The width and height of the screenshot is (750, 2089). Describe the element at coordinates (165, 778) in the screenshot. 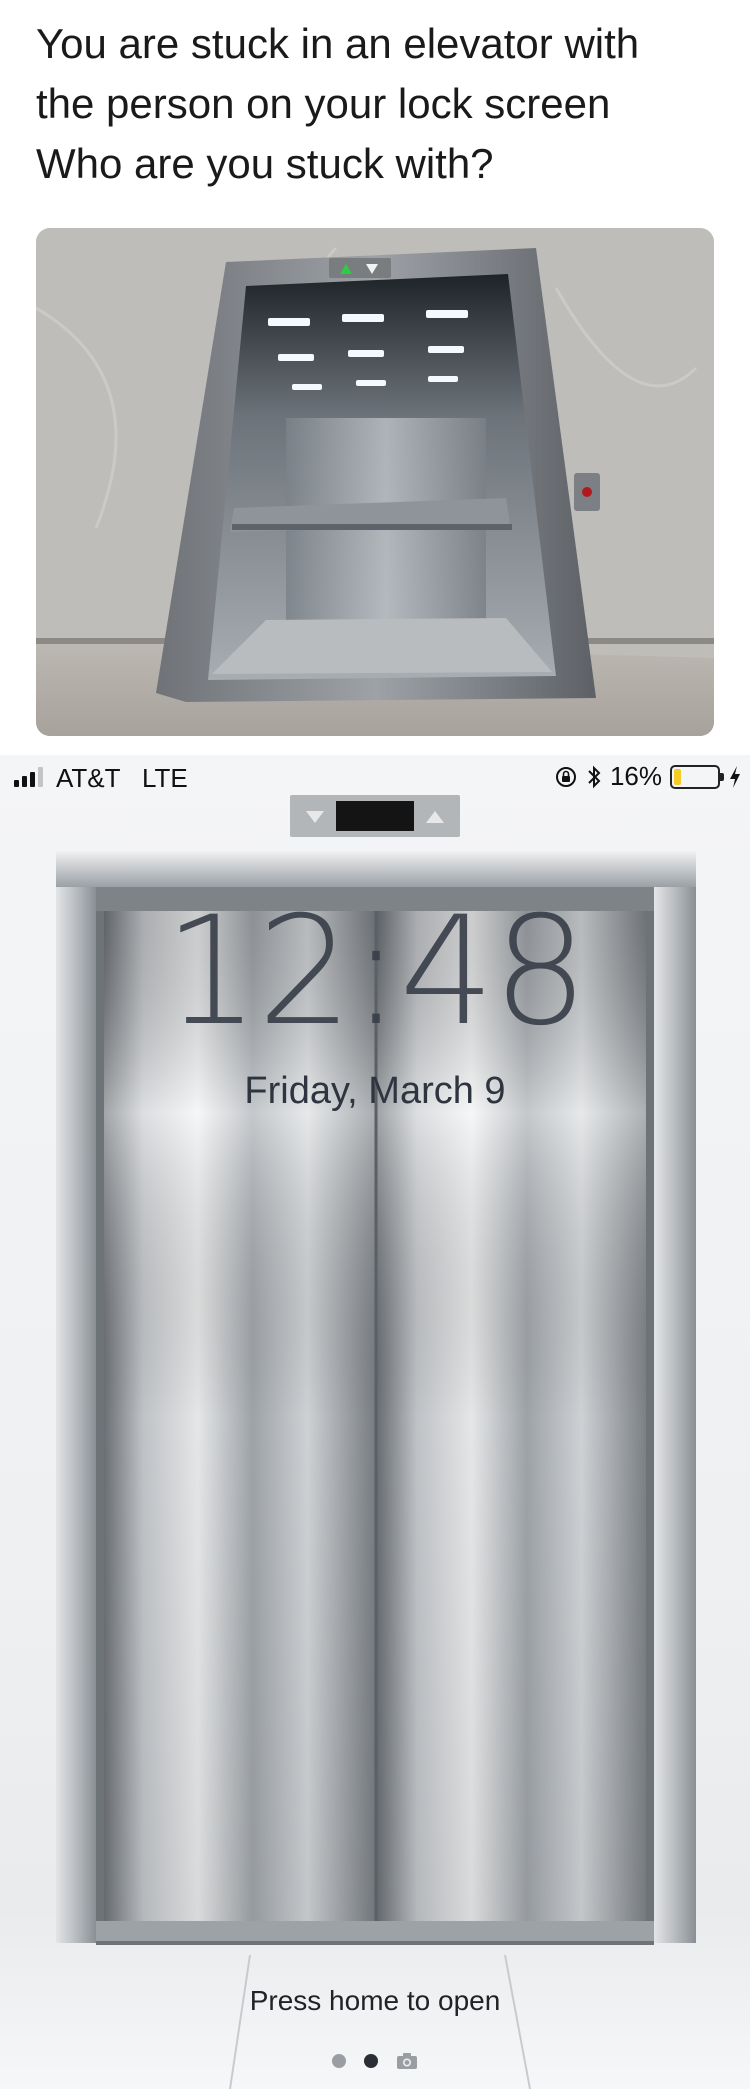

I see `network-label: LTE` at that location.